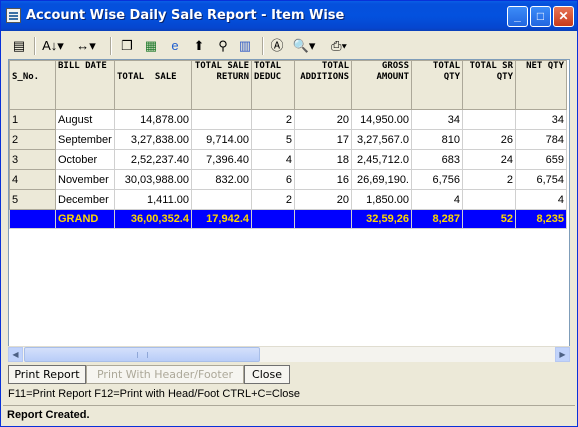  What do you see at coordinates (273, 219) in the screenshot?
I see `cell-deduc` at bounding box center [273, 219].